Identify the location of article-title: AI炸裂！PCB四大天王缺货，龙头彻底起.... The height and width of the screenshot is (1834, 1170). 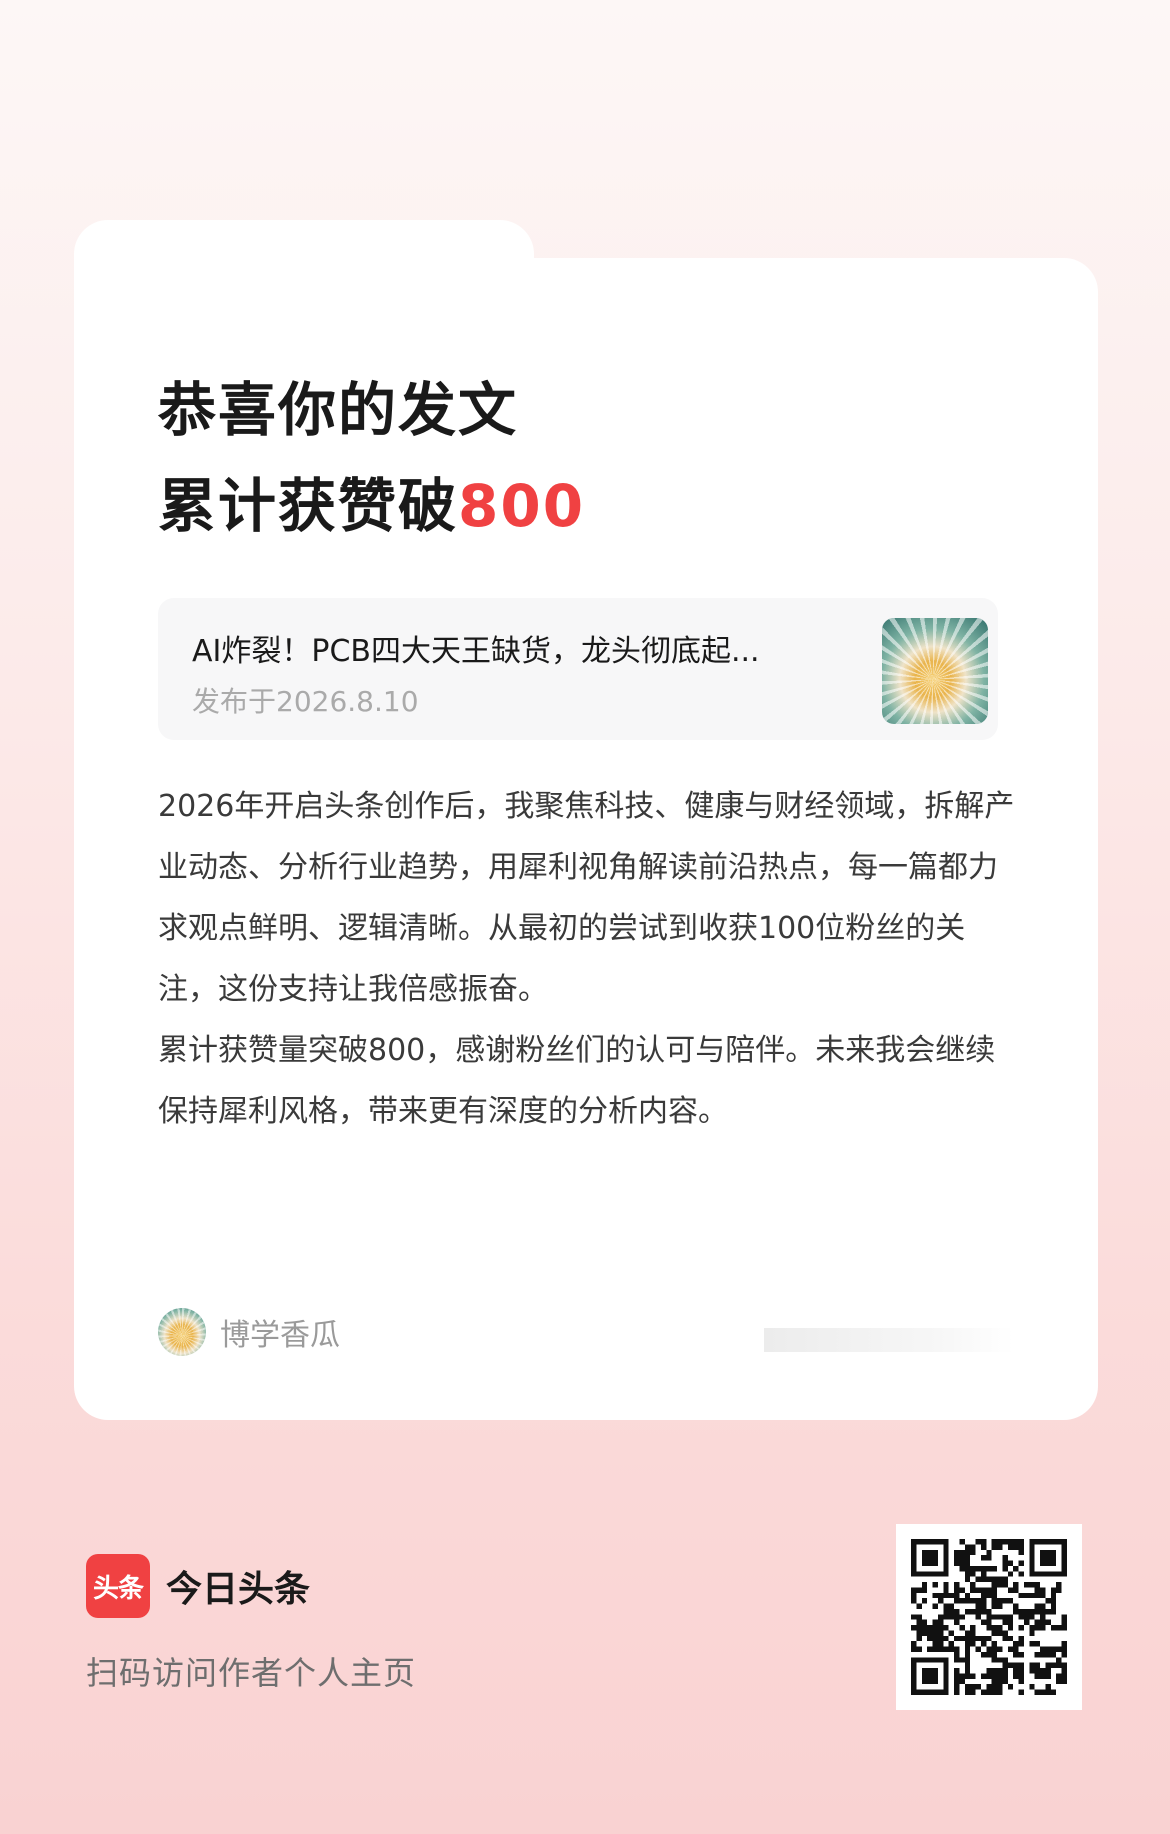
(476, 651).